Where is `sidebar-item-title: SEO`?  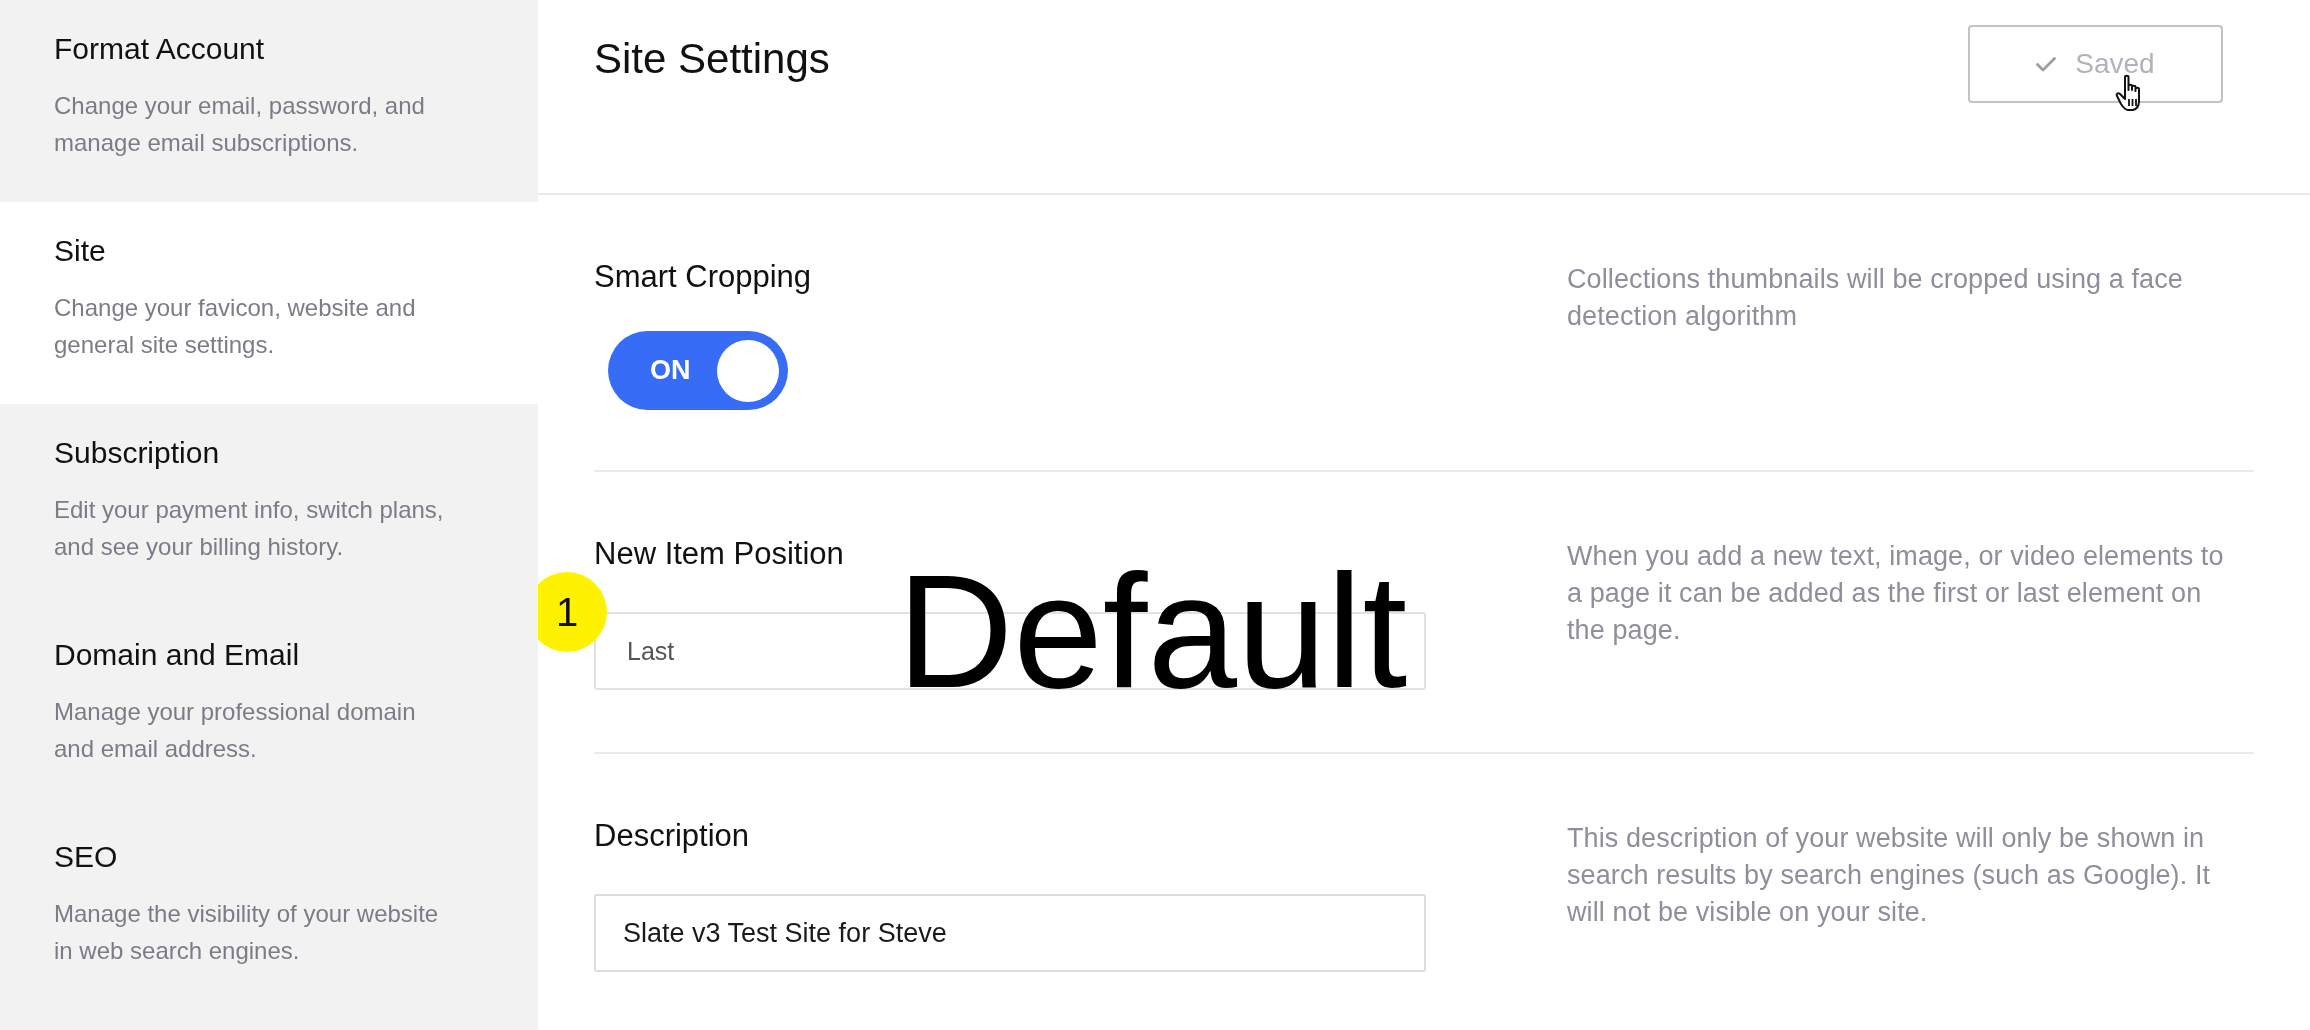
sidebar-item-title: SEO is located at coordinates (86, 857).